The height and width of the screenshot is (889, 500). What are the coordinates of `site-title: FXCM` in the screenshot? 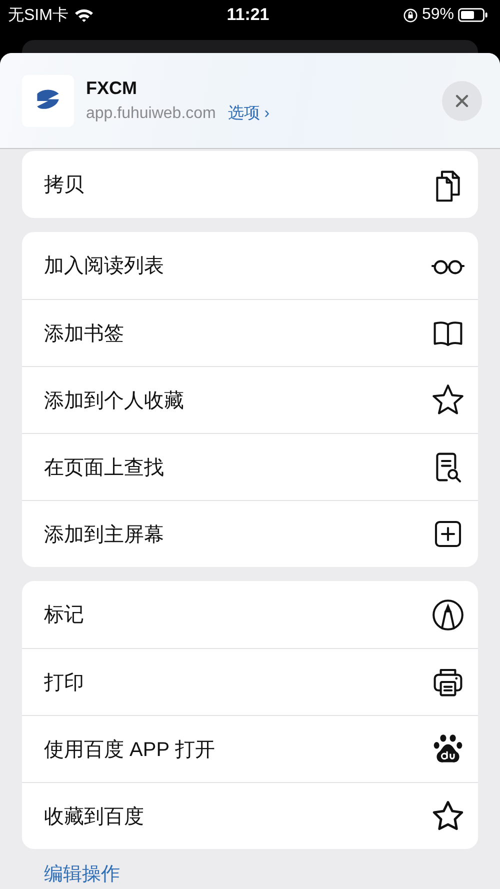 It's located at (112, 88).